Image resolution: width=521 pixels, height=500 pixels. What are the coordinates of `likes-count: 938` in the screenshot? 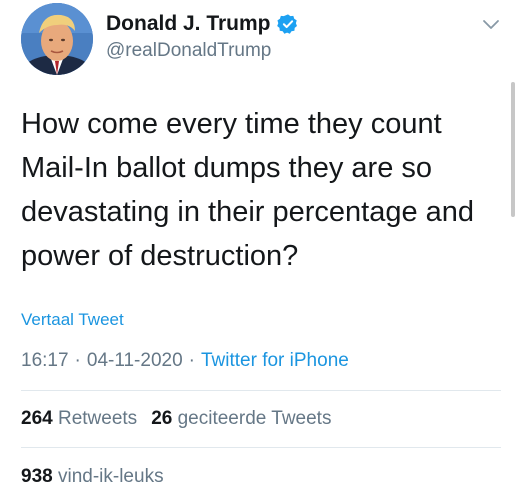 It's located at (37, 476).